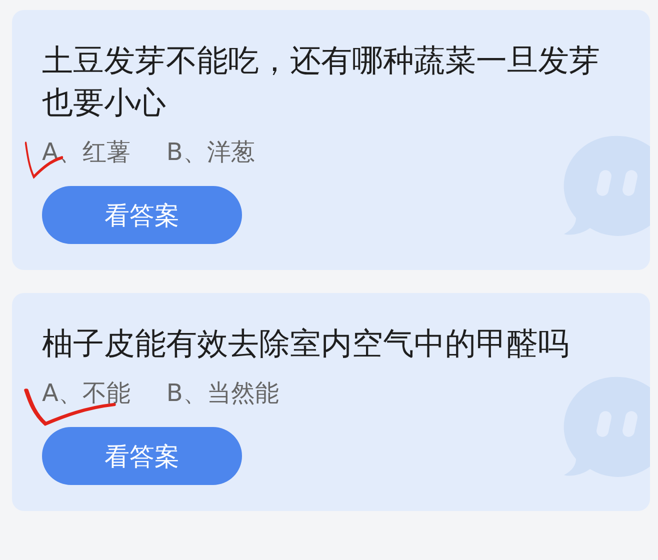 The width and height of the screenshot is (658, 560). What do you see at coordinates (222, 393) in the screenshot?
I see `answer-option: B、当然能` at bounding box center [222, 393].